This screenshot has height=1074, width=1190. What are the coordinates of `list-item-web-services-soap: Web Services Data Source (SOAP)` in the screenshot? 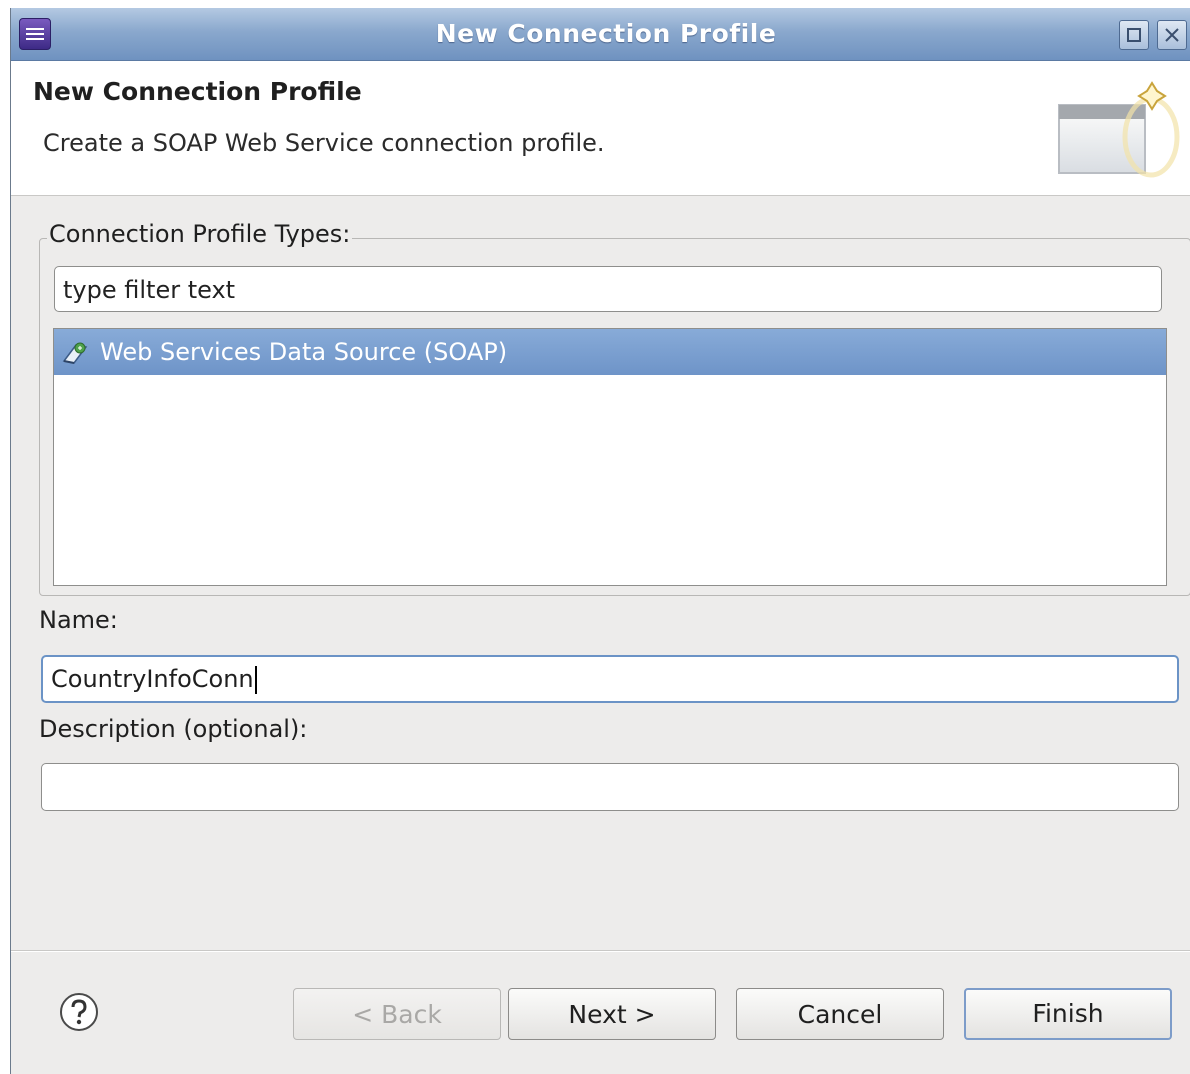 It's located at (610, 352).